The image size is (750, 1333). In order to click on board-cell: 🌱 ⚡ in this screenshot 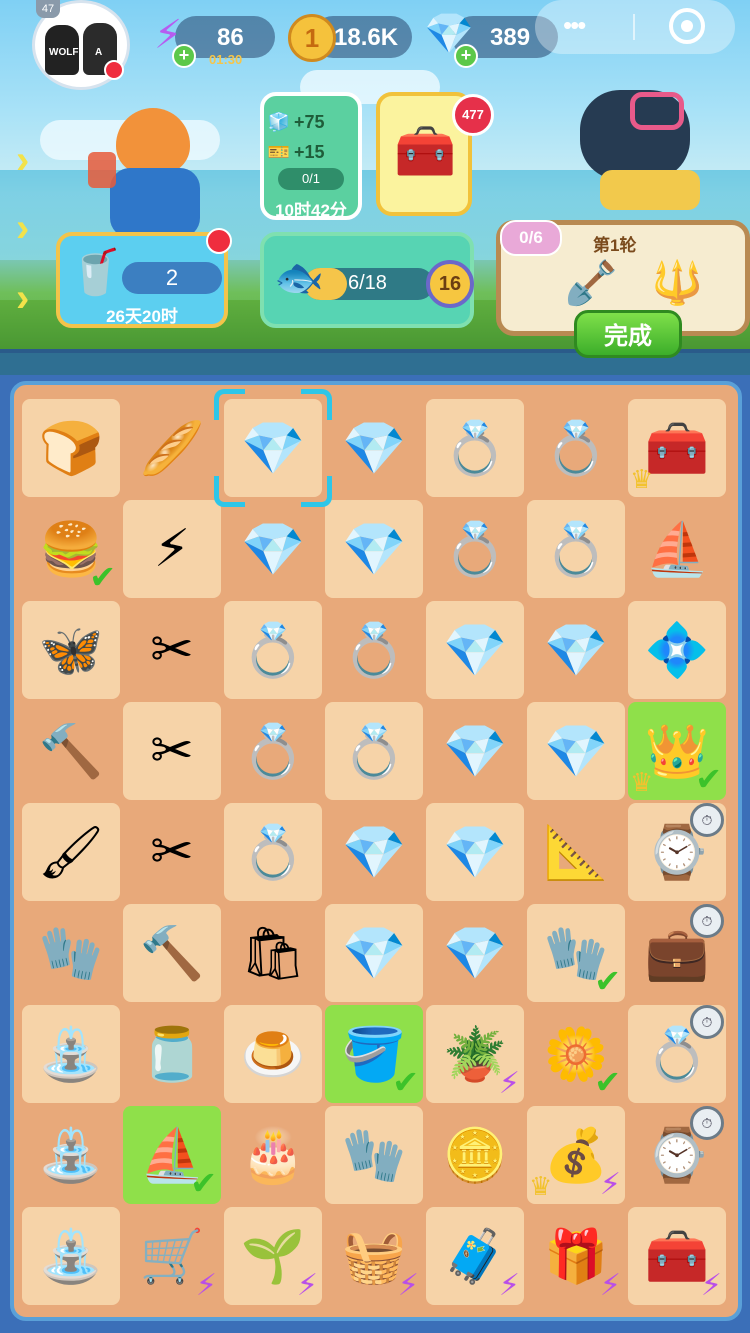, I will do `click(273, 1256)`.